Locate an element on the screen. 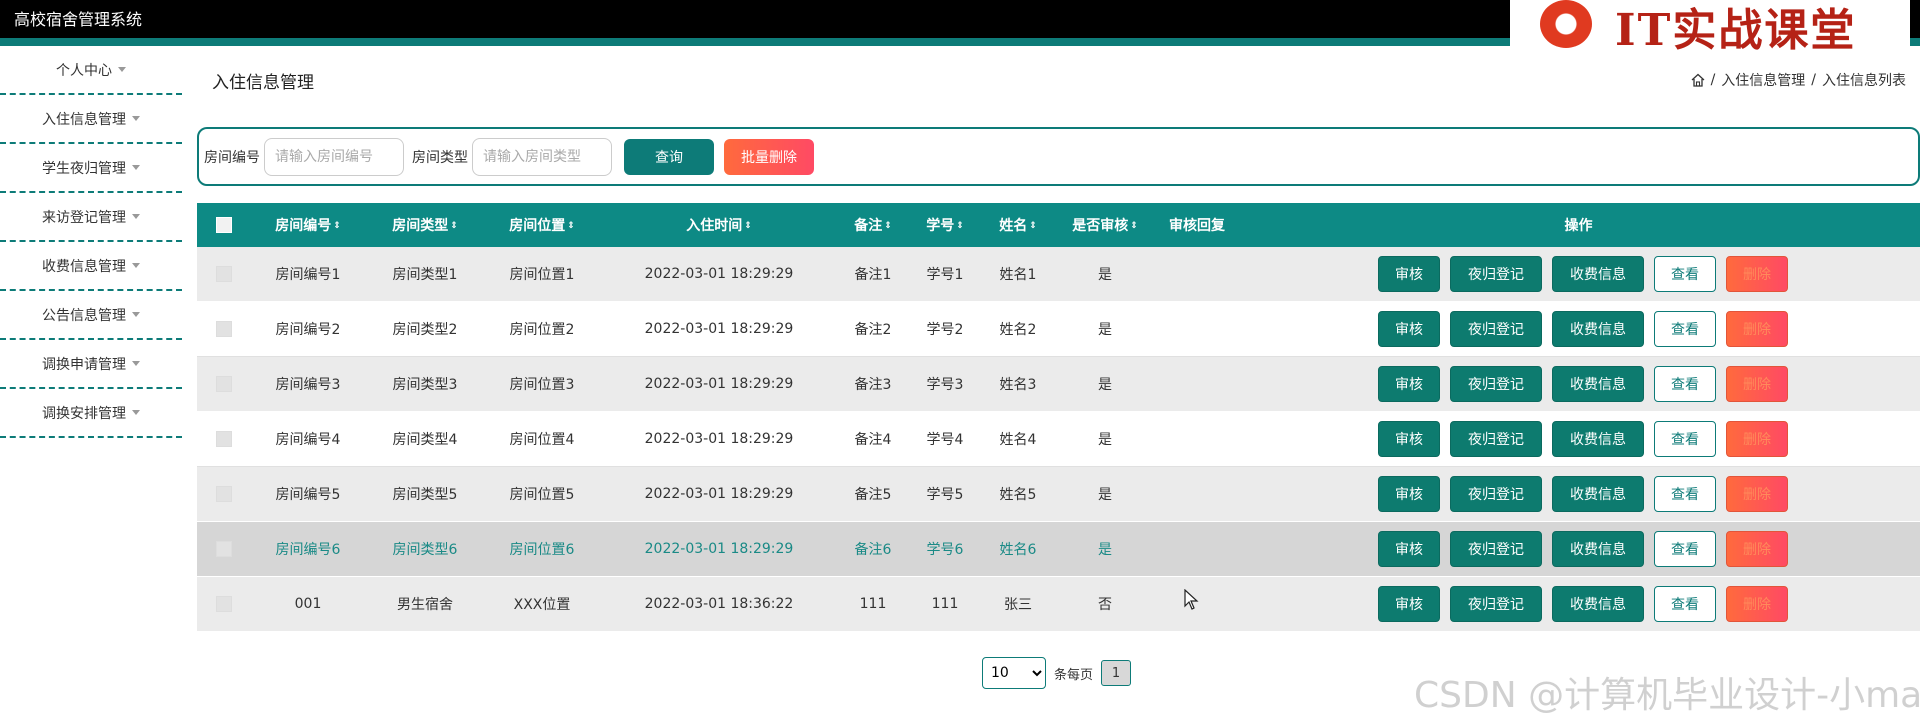  actions-cell: 审核 夜归登记 收费信息 查看 删除 is located at coordinates (1578, 604).